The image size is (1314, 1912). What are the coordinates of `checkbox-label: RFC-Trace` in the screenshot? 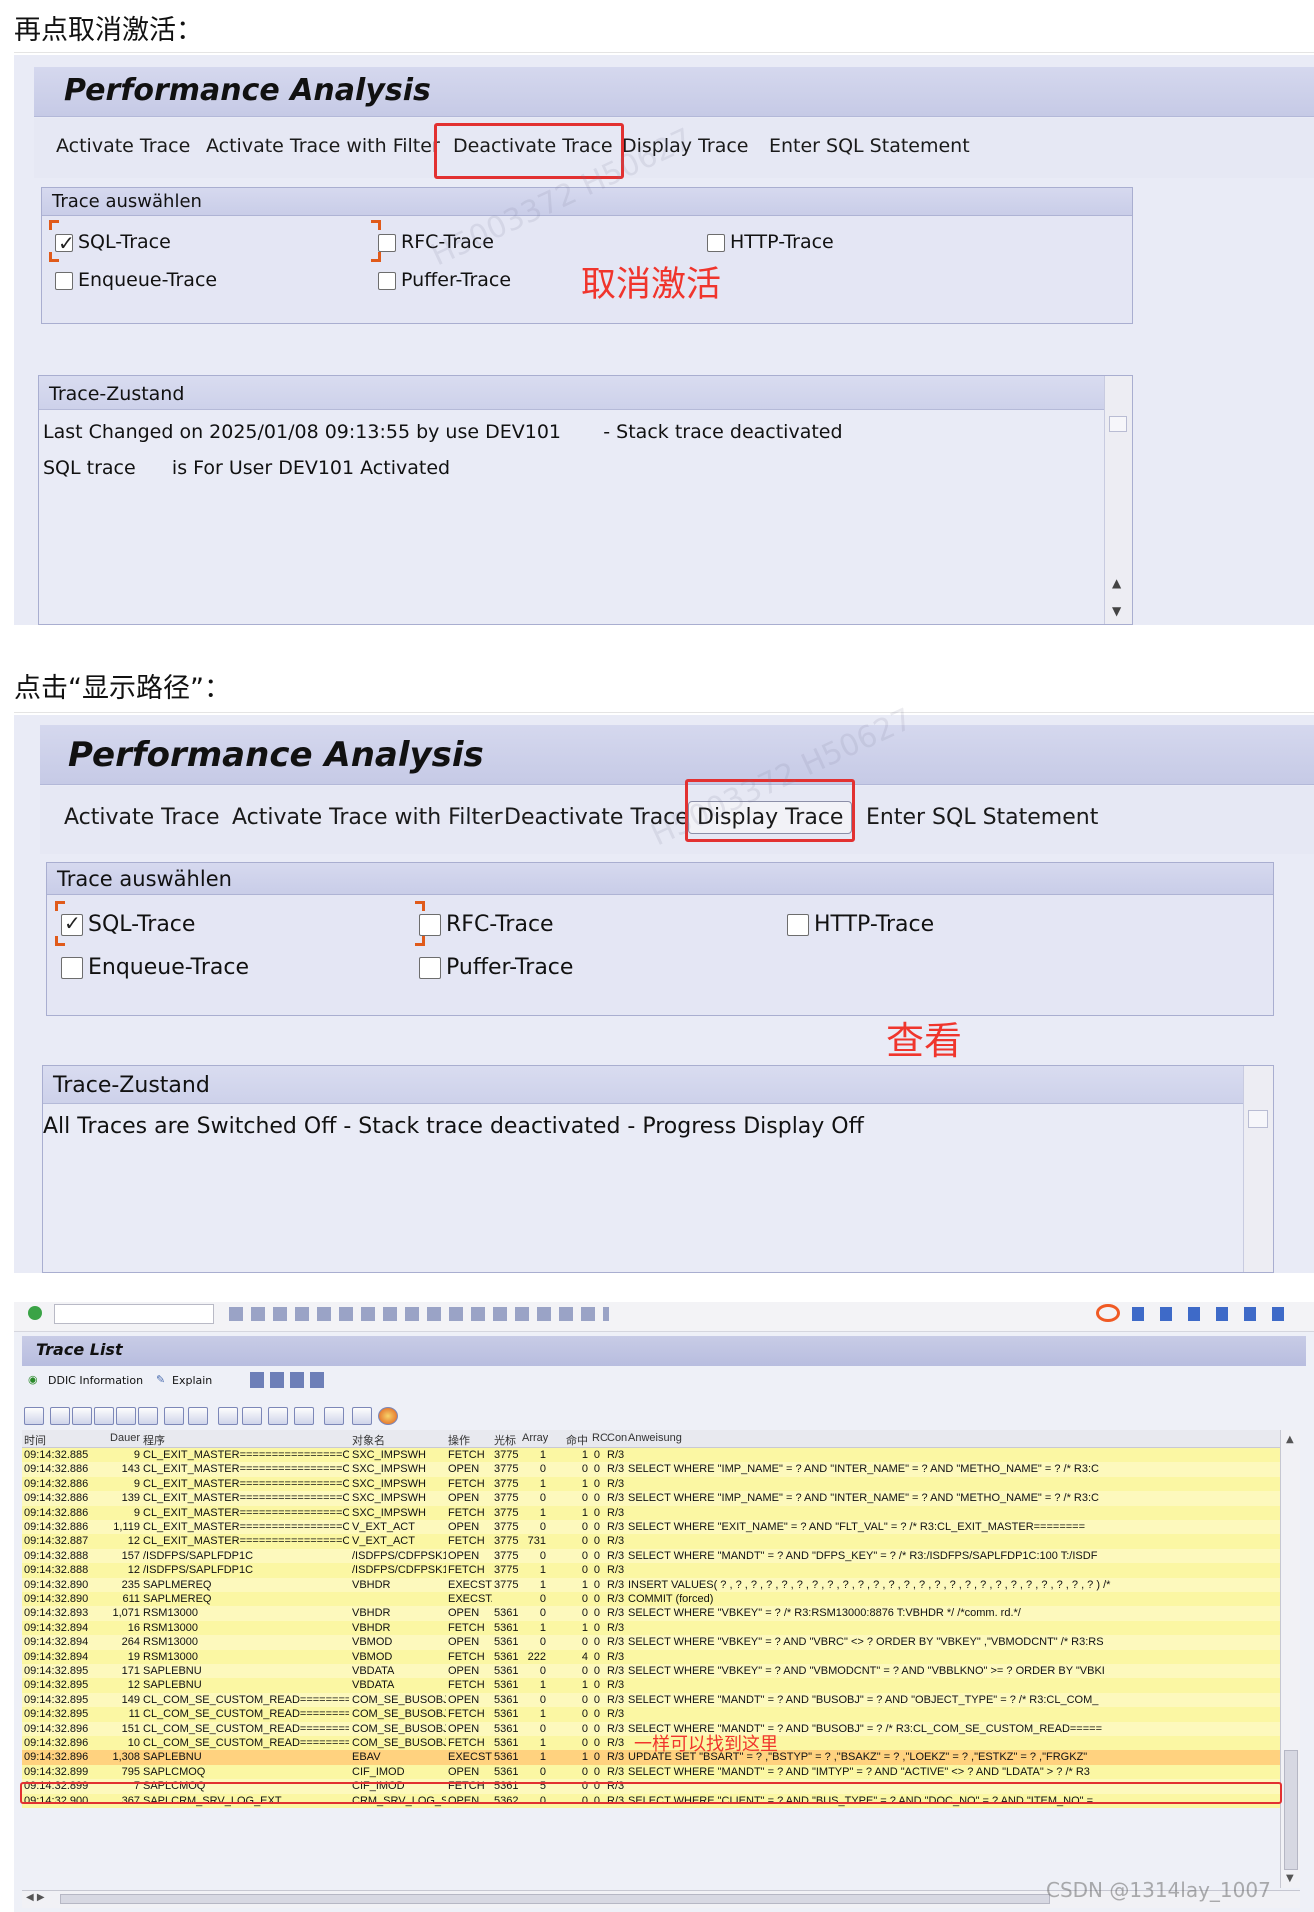 It's located at (447, 242).